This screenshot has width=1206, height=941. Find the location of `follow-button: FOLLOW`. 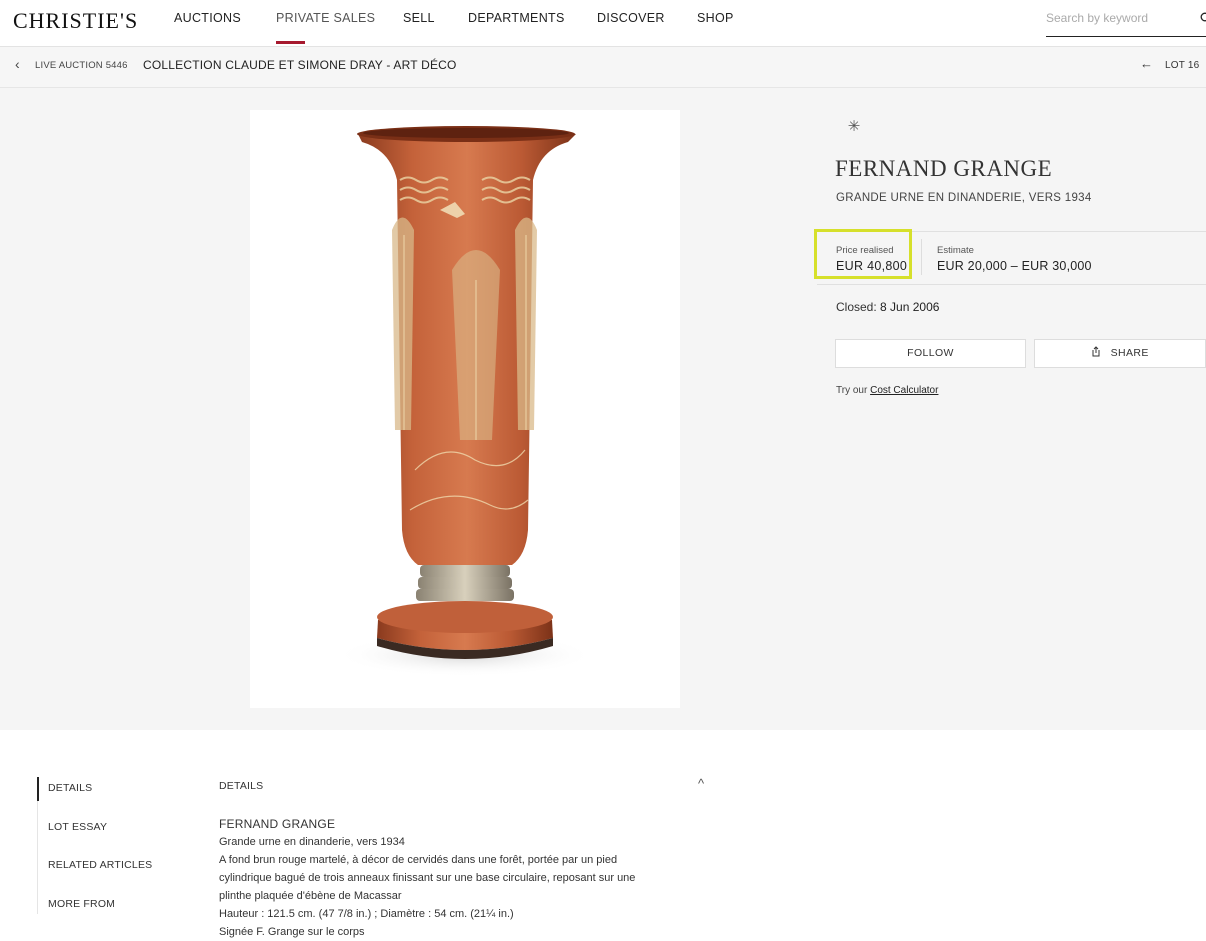

follow-button: FOLLOW is located at coordinates (930, 353).